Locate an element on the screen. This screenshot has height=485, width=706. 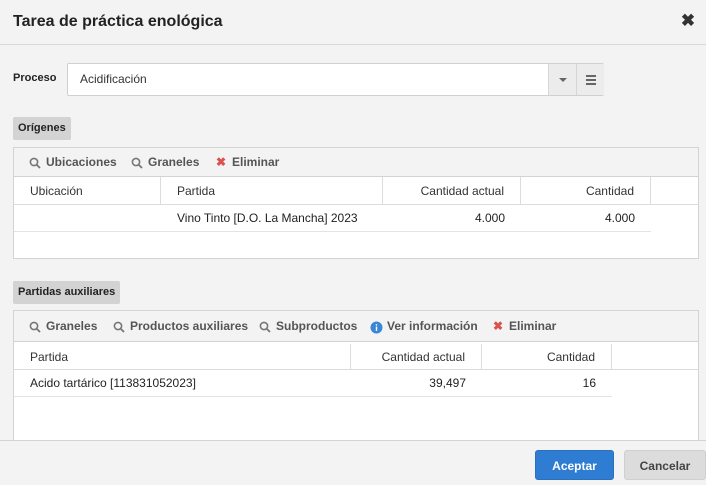
locations-label: Ubicaciones is located at coordinates (81, 162).